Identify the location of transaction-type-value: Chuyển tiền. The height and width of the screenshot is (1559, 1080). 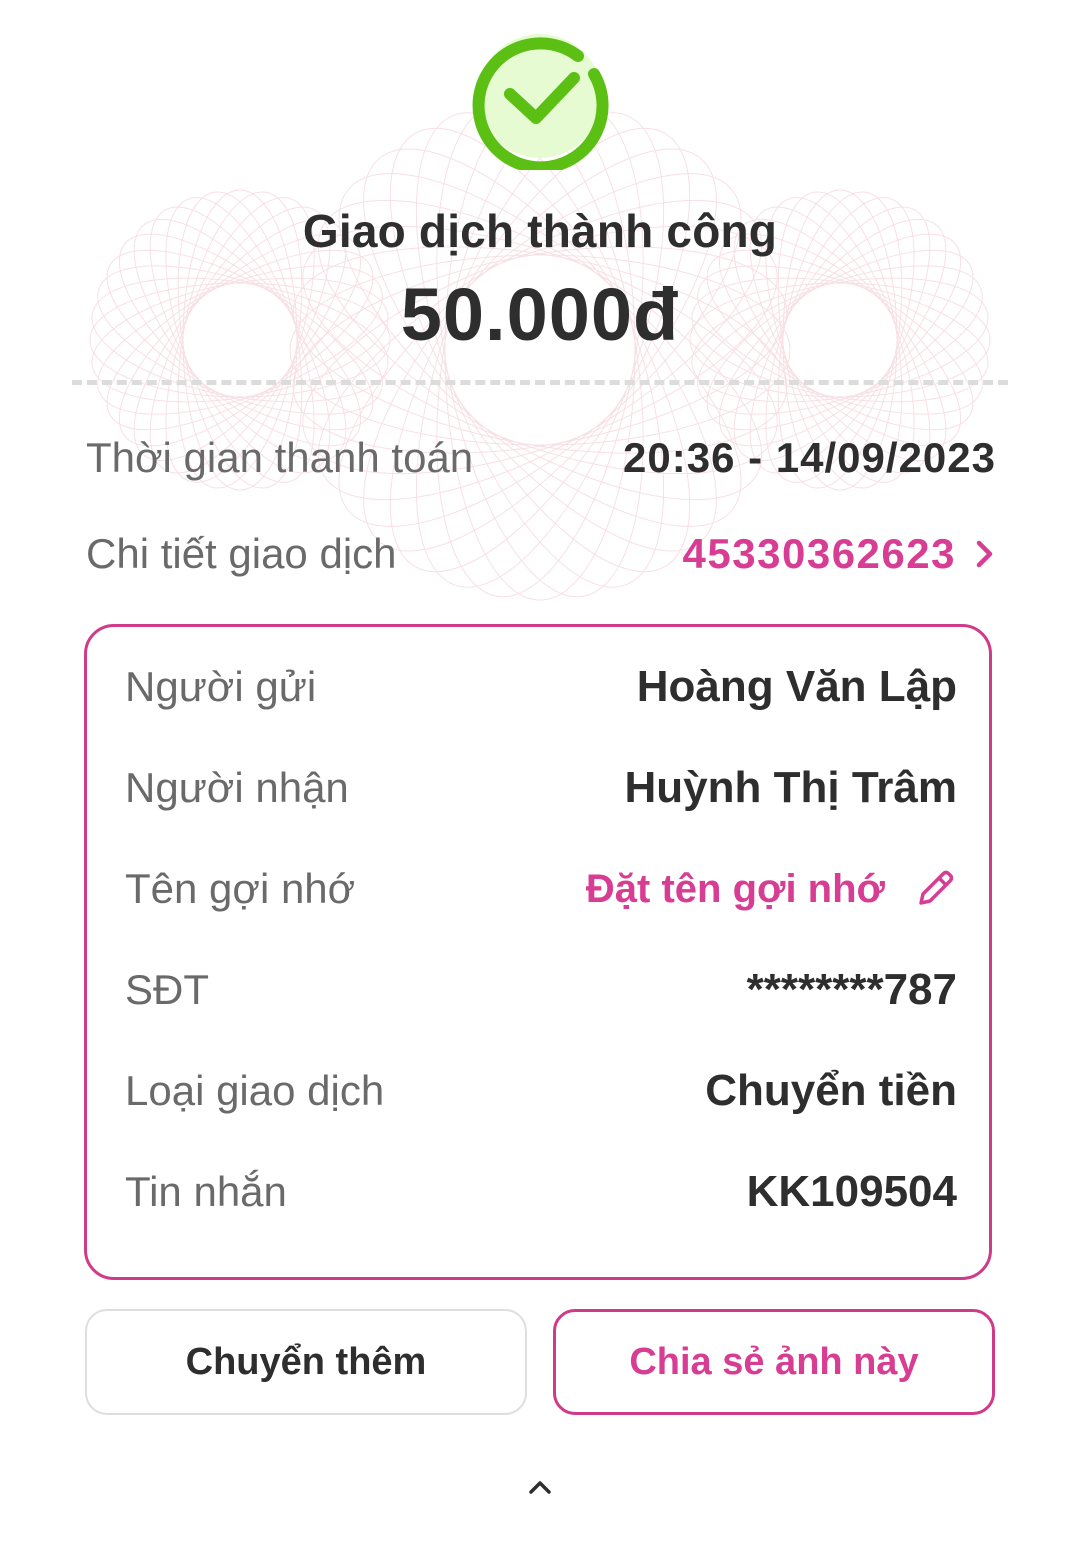
(831, 1090).